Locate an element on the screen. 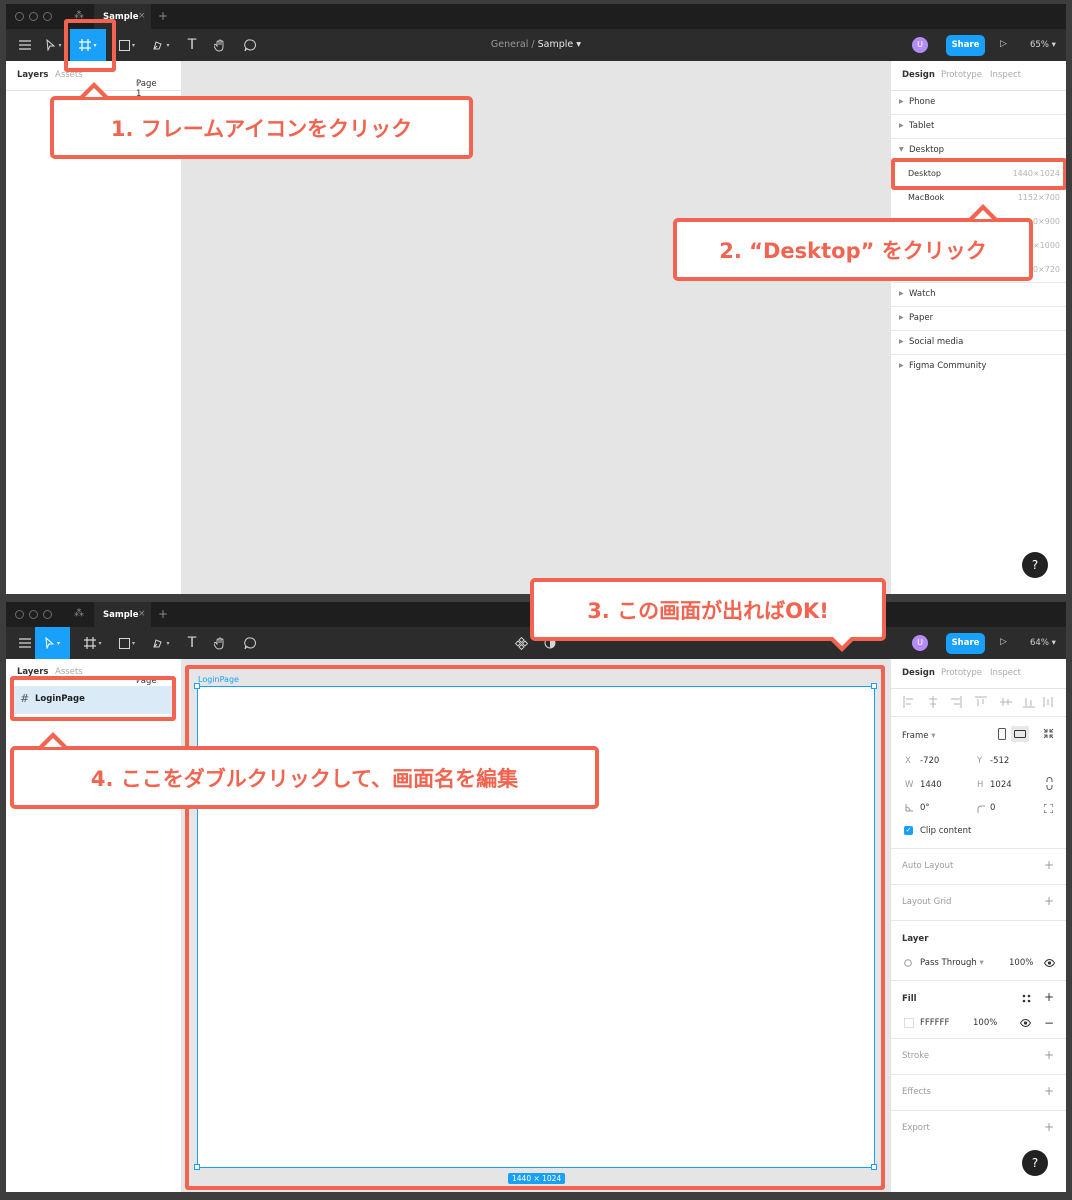 This screenshot has height=1200, width=1072. auto-layout-title: Auto Layout is located at coordinates (928, 866).